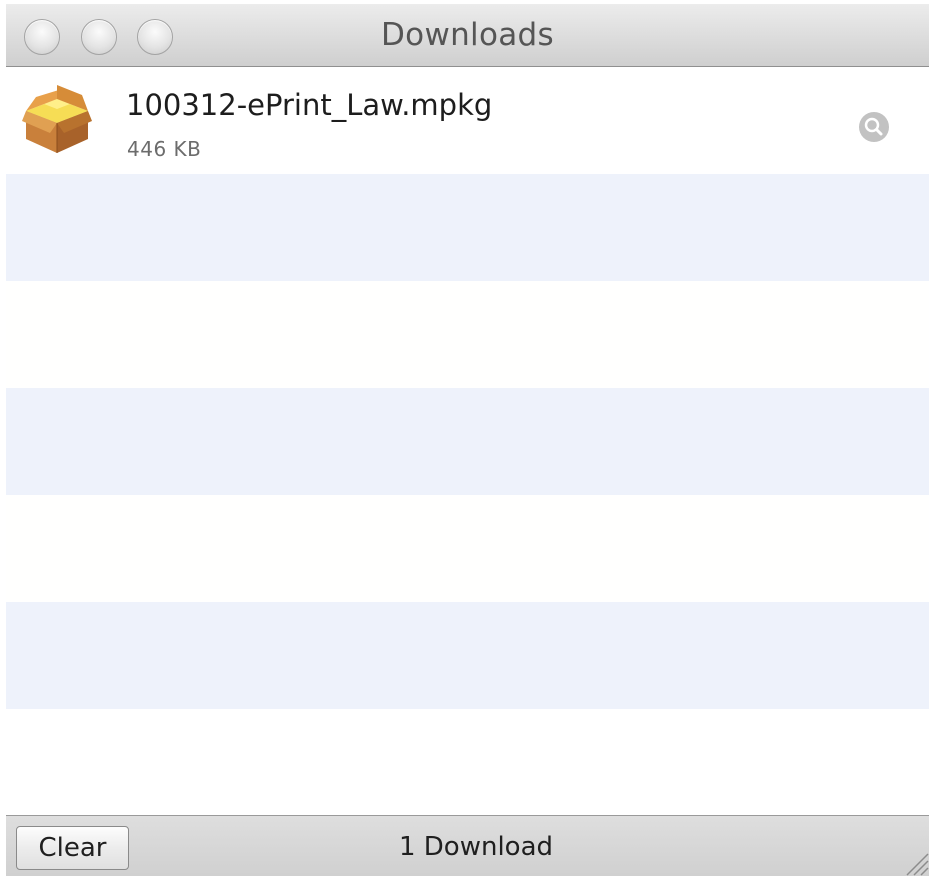 The image size is (929, 876). Describe the element at coordinates (874, 127) in the screenshot. I see `magnifier-icon` at that location.